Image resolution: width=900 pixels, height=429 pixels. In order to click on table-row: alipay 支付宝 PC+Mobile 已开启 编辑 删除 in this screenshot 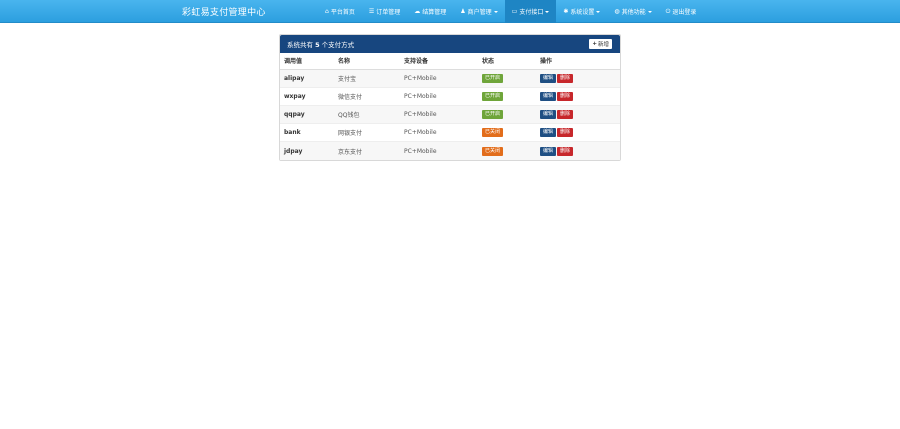, I will do `click(450, 78)`.